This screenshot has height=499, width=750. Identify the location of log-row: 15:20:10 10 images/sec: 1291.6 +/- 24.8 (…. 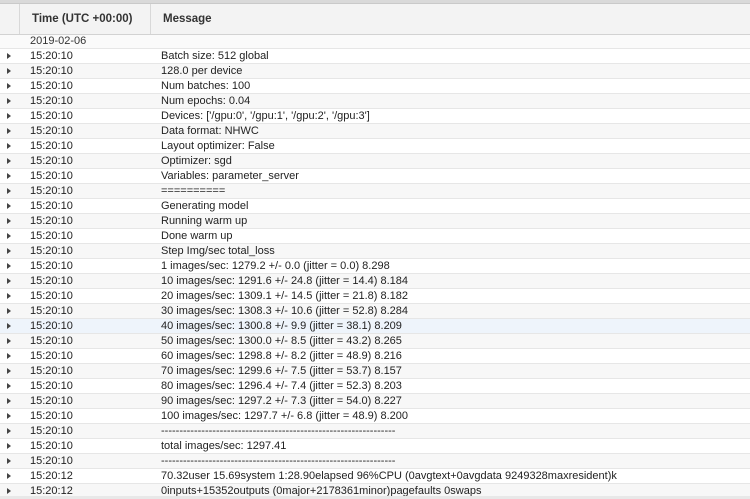
(375, 280).